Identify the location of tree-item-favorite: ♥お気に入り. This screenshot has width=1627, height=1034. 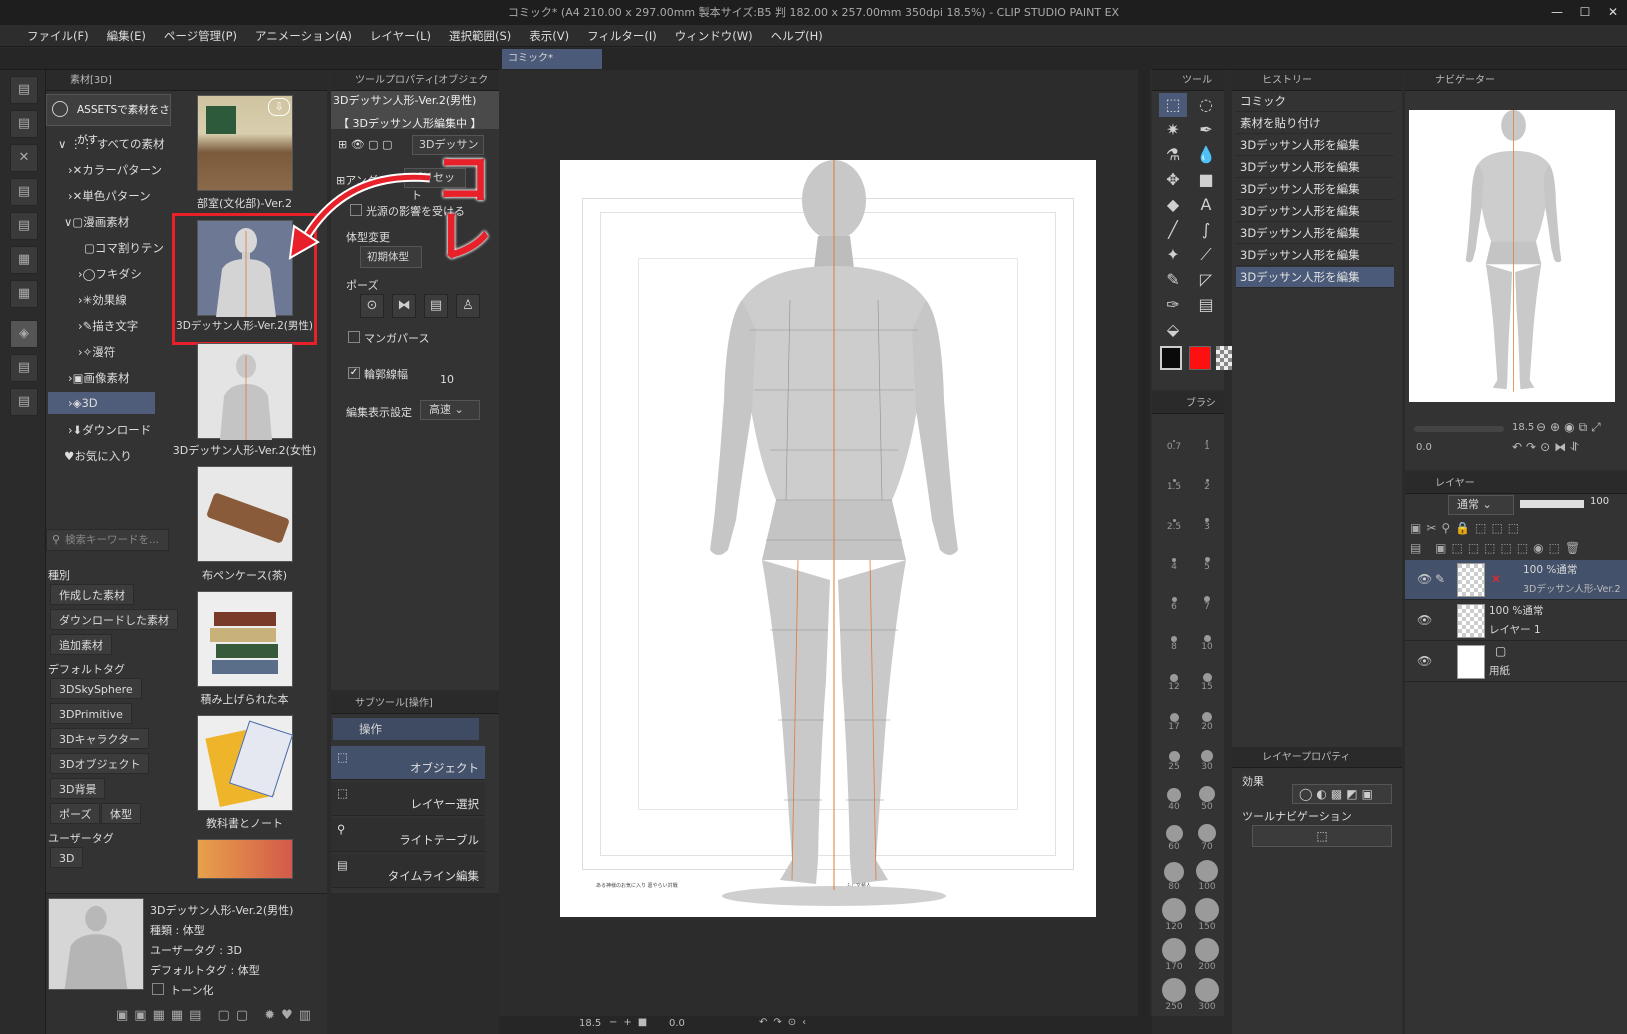
(98, 456).